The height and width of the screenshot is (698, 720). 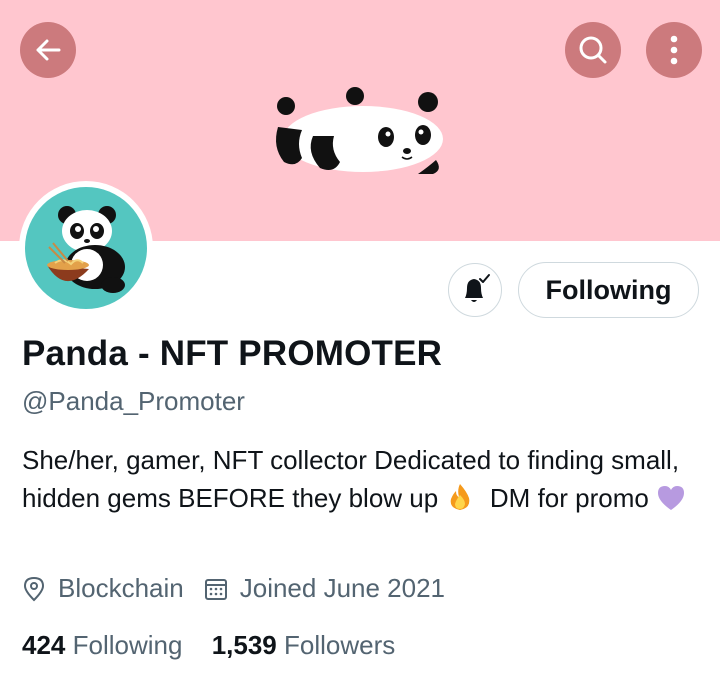 I want to click on following-button: Following, so click(x=608, y=290).